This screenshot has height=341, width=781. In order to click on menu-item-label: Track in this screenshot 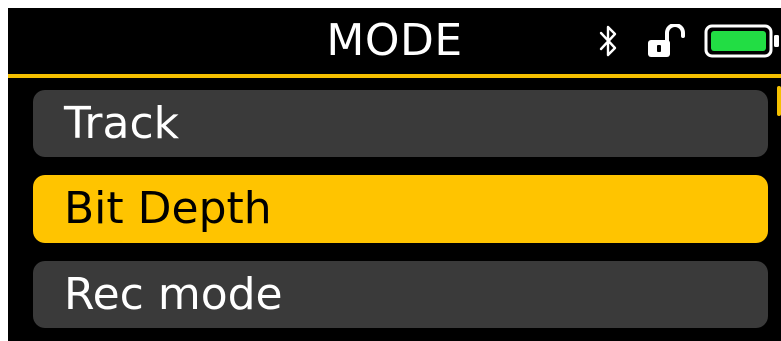, I will do `click(122, 123)`.